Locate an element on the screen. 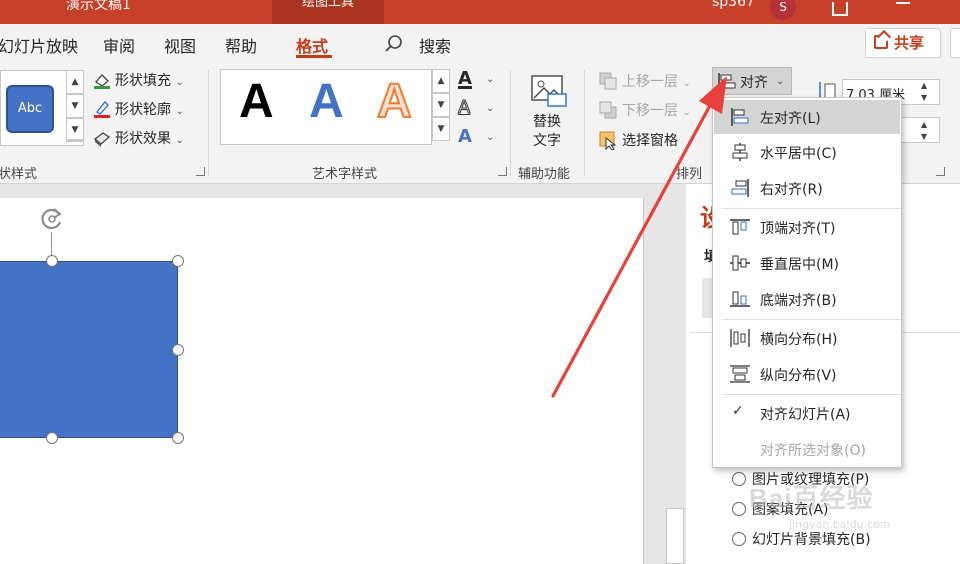 This screenshot has width=960, height=564. wordart-up-button: ▲ is located at coordinates (441, 81).